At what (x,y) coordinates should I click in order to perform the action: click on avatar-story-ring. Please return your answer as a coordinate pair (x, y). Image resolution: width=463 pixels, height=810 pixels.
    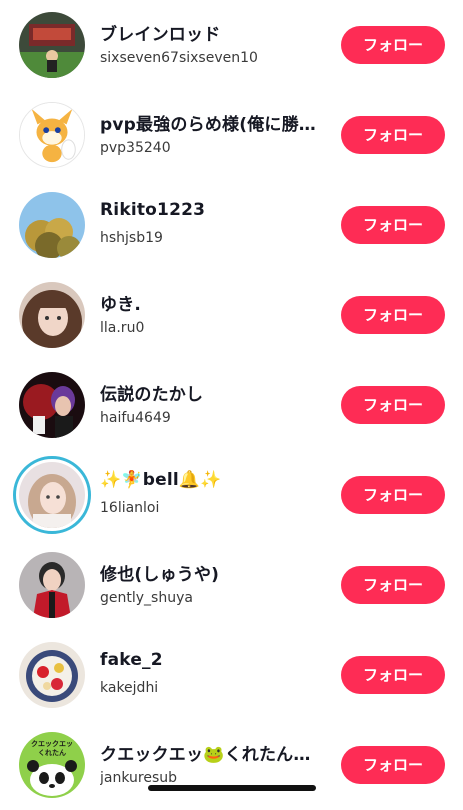
    Looking at the image, I should click on (52, 495).